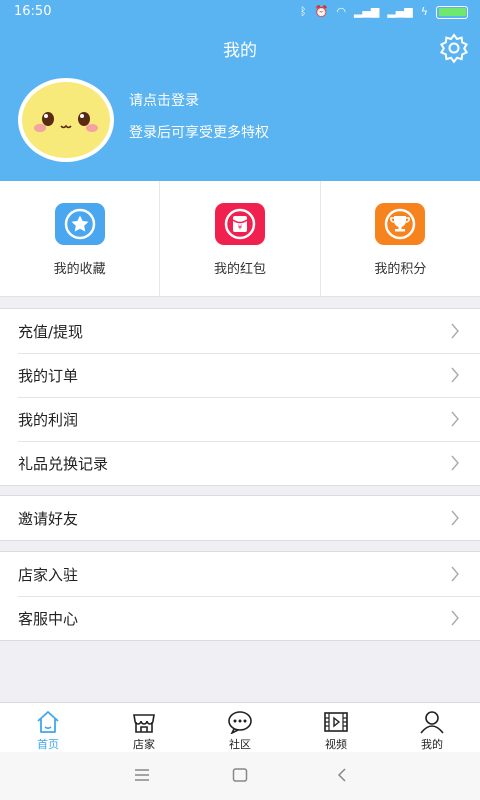 The width and height of the screenshot is (480, 800). What do you see at coordinates (424, 11) in the screenshot?
I see `charging-icon: ϟ` at bounding box center [424, 11].